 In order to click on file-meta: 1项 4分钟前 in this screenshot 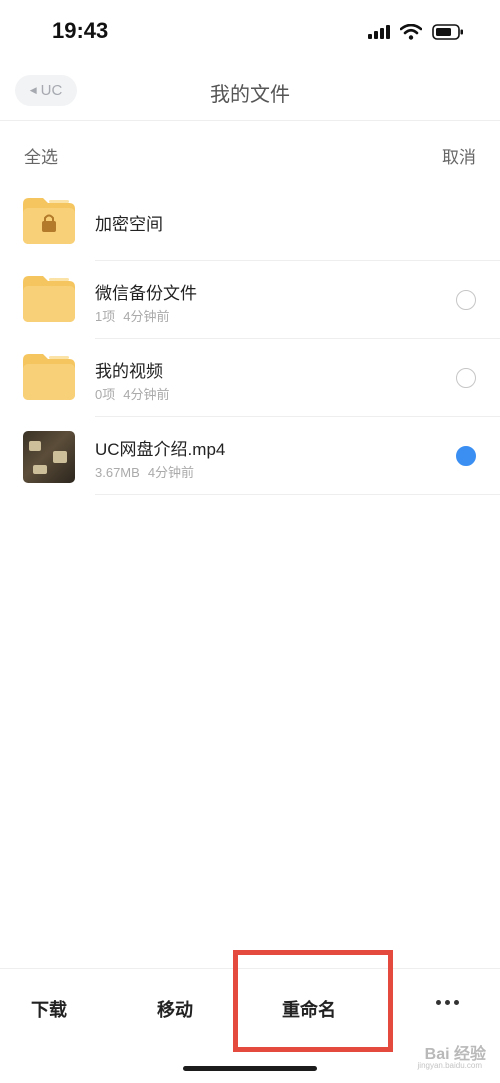, I will do `click(132, 315)`.